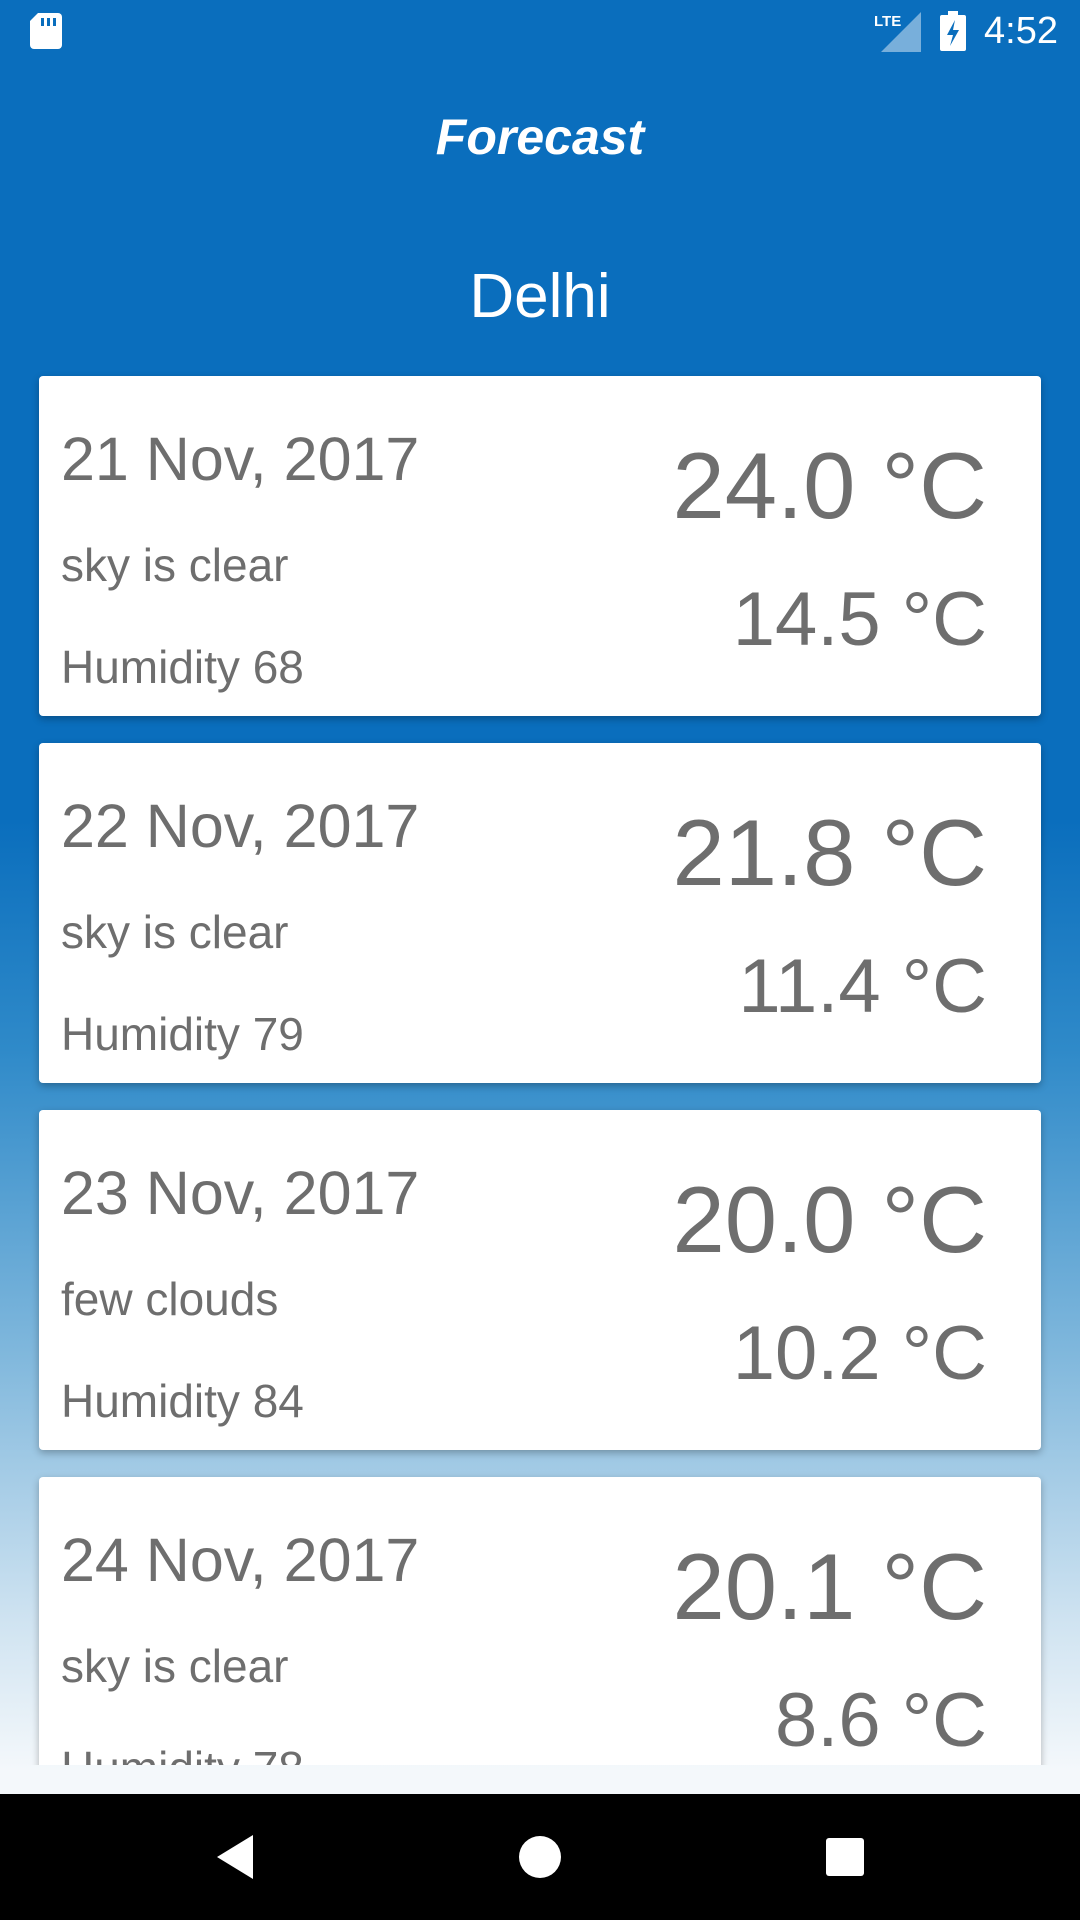 Image resolution: width=1080 pixels, height=1920 pixels. Describe the element at coordinates (859, 619) in the screenshot. I see `min-temperature: 14.5 °C` at that location.